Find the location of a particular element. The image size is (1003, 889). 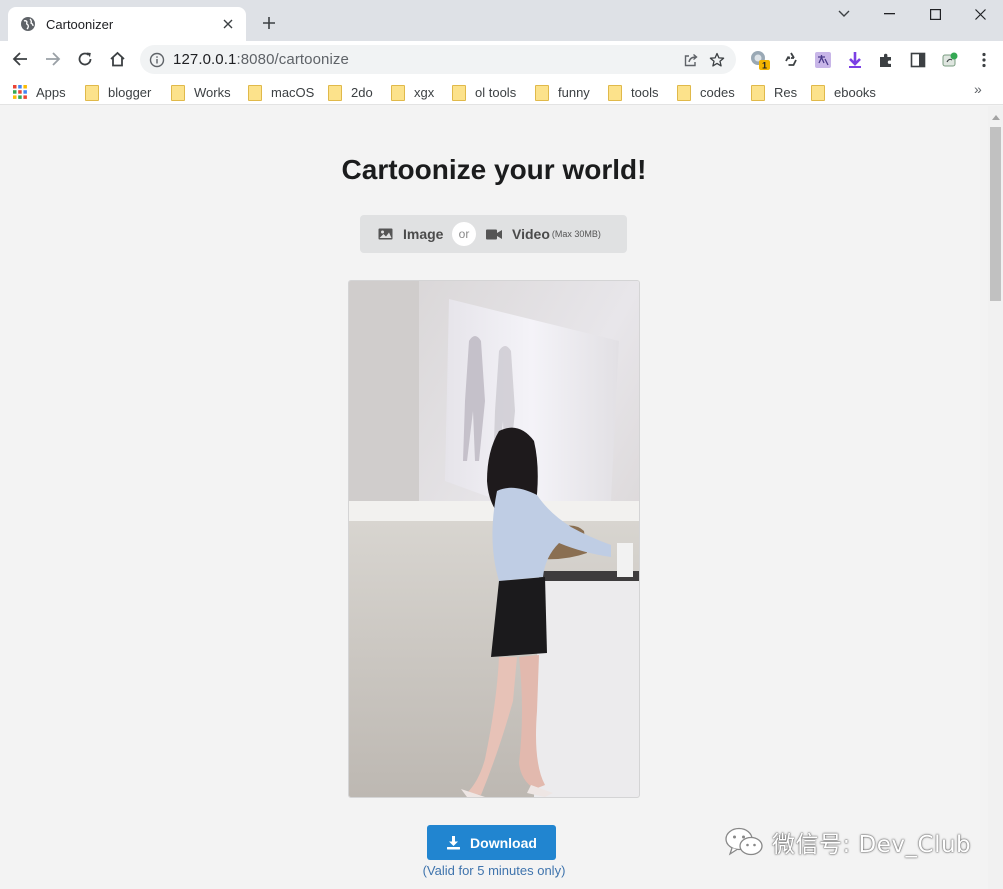

apps-grid-icon is located at coordinates (20, 92).